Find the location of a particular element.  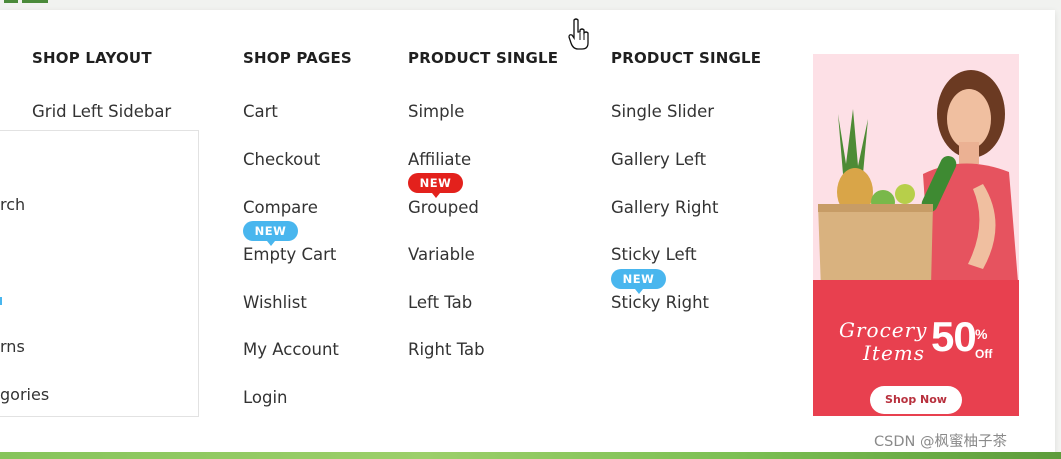

left-dropdown-item: rch is located at coordinates (12, 204).